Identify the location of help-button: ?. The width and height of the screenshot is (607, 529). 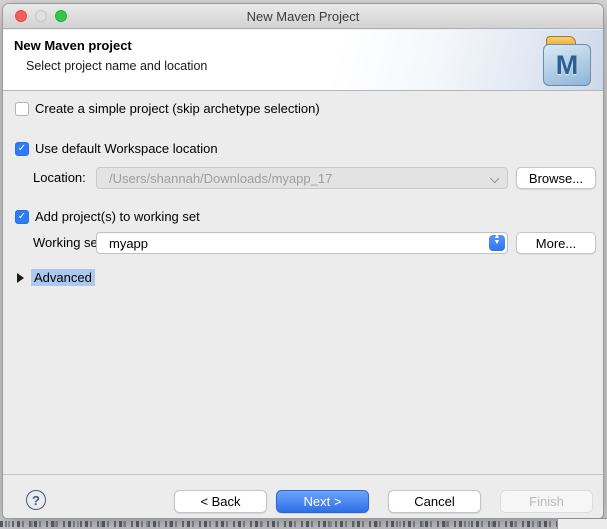
(36, 500).